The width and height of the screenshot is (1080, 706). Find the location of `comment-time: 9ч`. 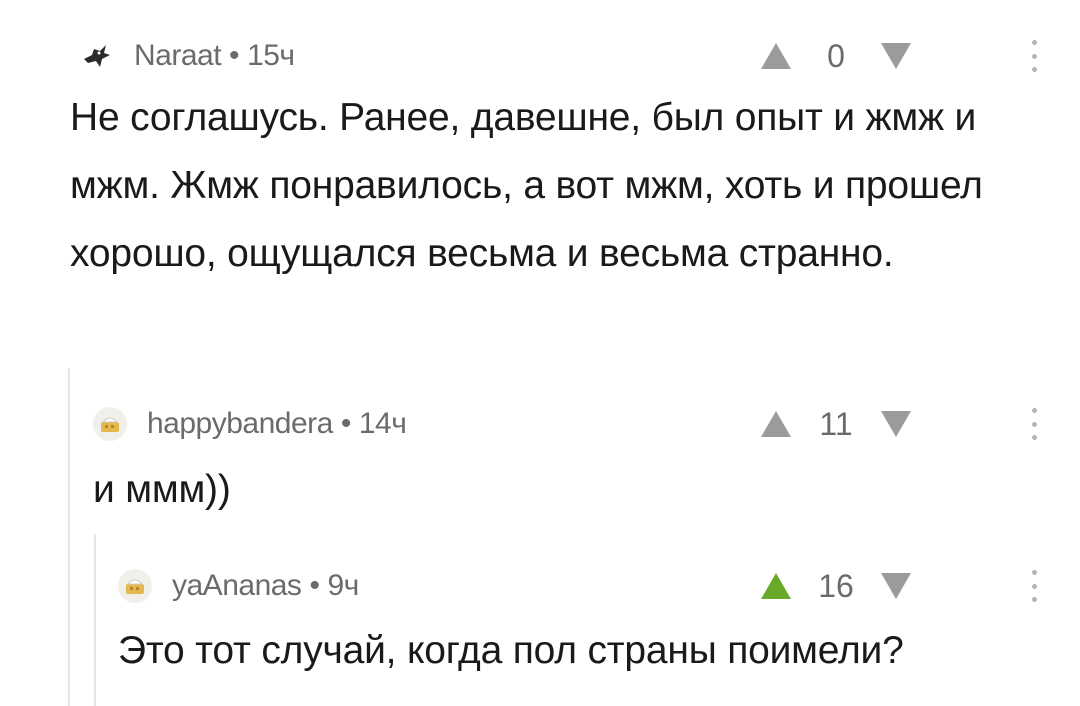

comment-time: 9ч is located at coordinates (343, 586).